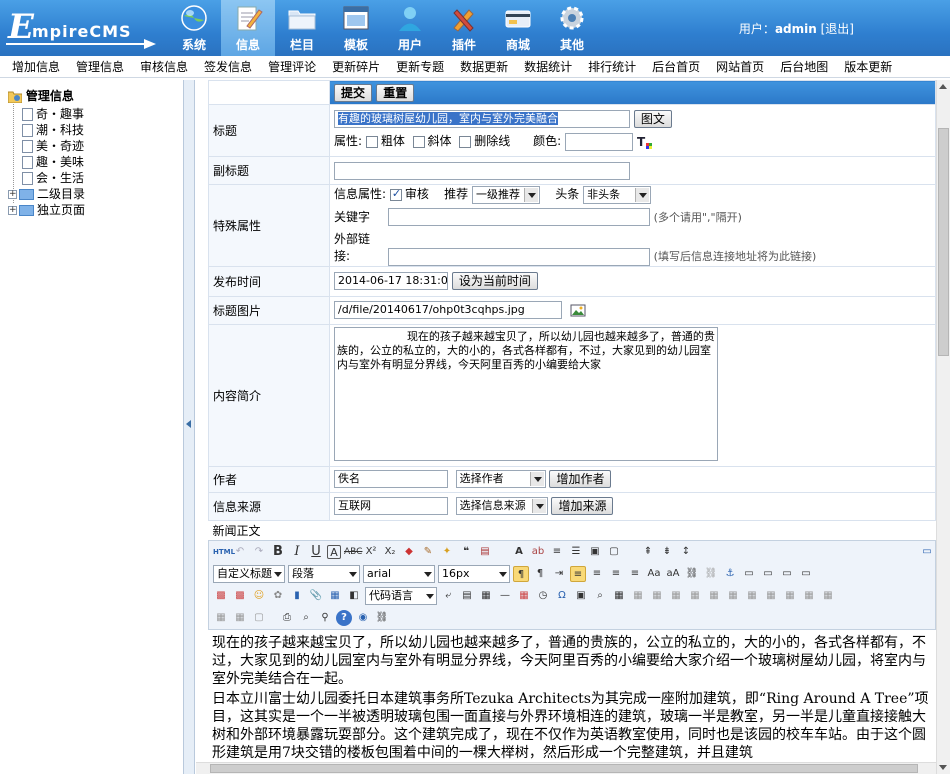 This screenshot has height=774, width=950. I want to click on special-chars-icon: Ω, so click(562, 596).